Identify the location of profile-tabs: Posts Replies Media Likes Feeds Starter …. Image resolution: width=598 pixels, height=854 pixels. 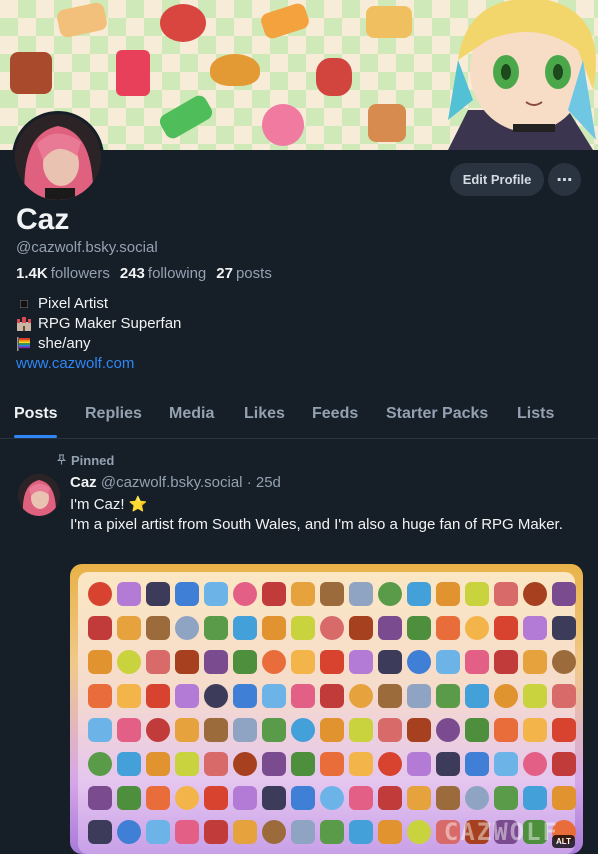
(299, 418).